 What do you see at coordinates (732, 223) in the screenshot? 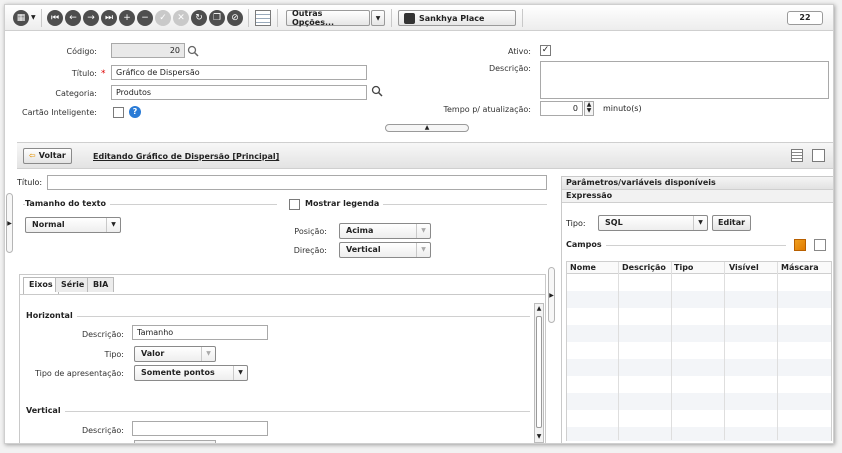
I see `edit-button: Editar` at bounding box center [732, 223].